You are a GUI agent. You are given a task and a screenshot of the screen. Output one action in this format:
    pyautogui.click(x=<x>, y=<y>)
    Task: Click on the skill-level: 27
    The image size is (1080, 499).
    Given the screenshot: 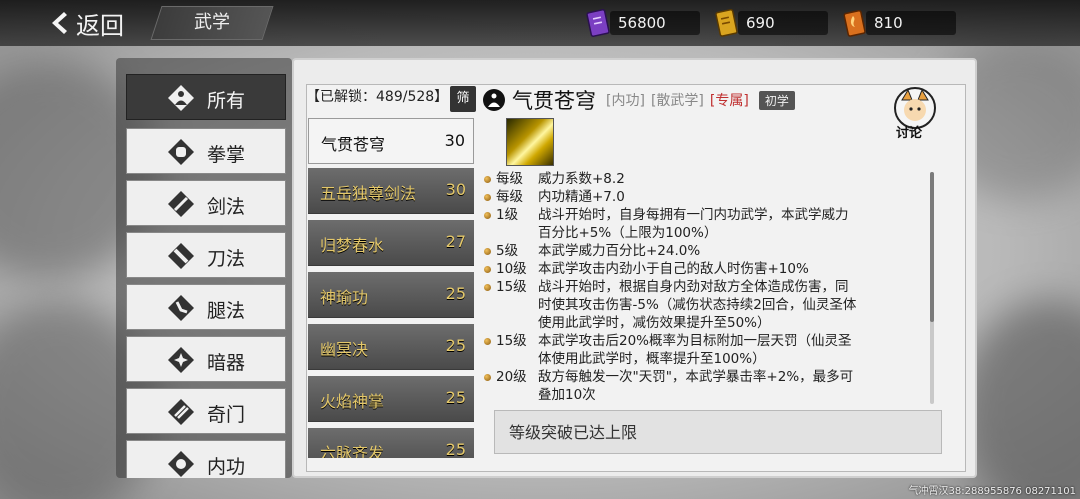 What is the action you would take?
    pyautogui.click(x=455, y=241)
    